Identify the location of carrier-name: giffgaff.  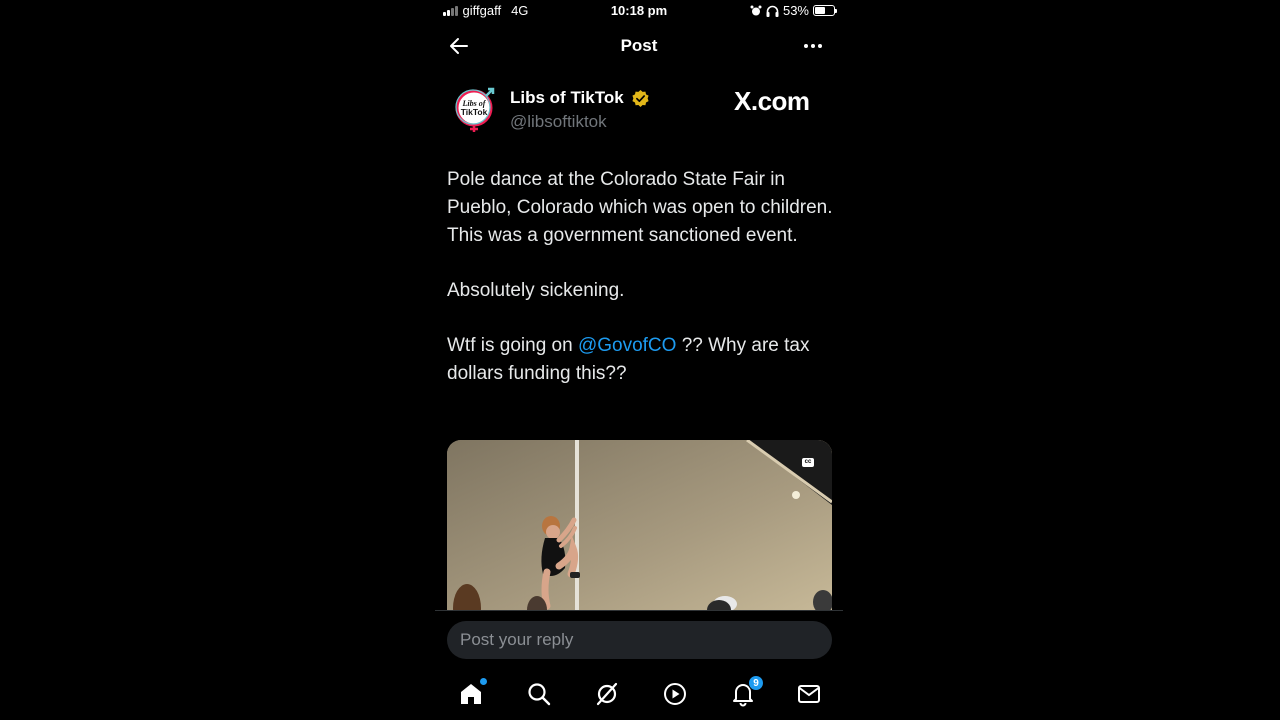
(482, 10).